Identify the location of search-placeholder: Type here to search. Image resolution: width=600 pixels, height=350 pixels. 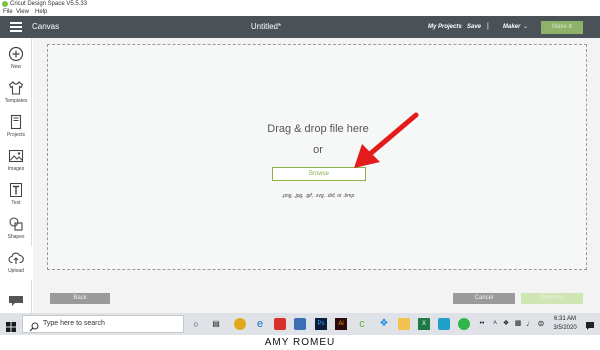
(74, 323).